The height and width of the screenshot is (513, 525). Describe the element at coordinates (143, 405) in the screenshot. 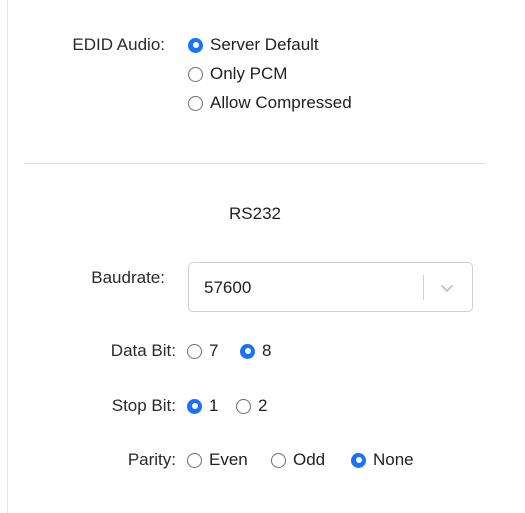

I see `stop-bit-label: Stop Bit:` at that location.